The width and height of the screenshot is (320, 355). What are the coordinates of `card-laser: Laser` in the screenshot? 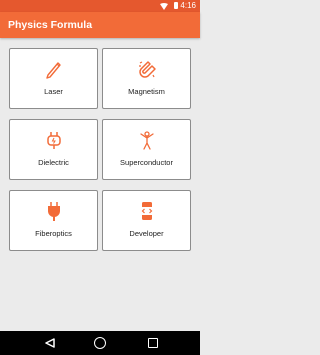 It's located at (53, 78).